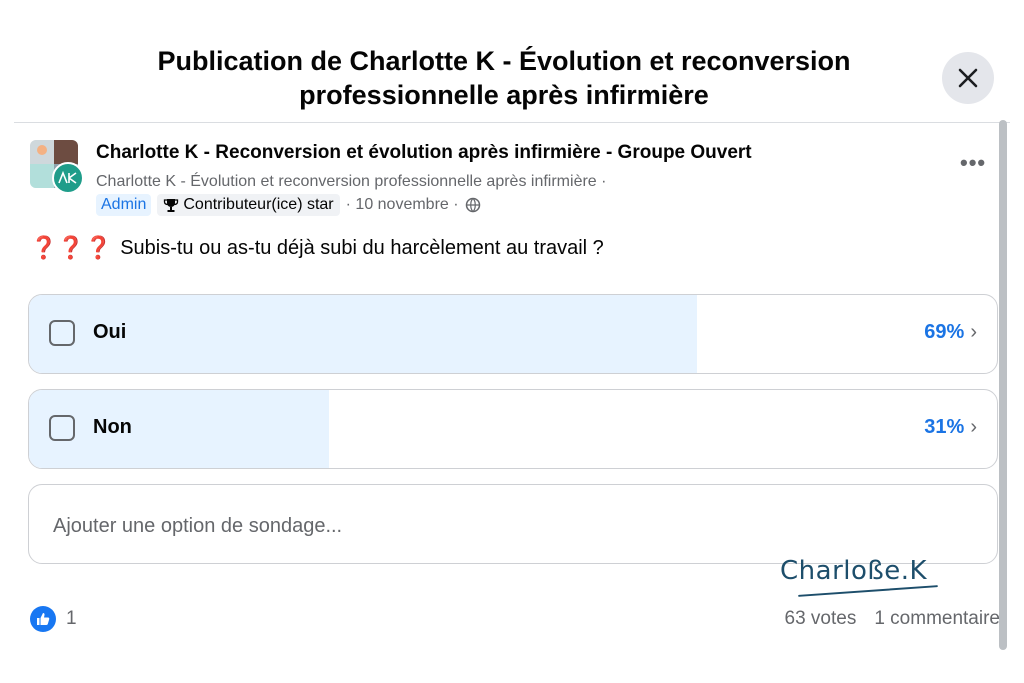  I want to click on like-count: 1, so click(71, 618).